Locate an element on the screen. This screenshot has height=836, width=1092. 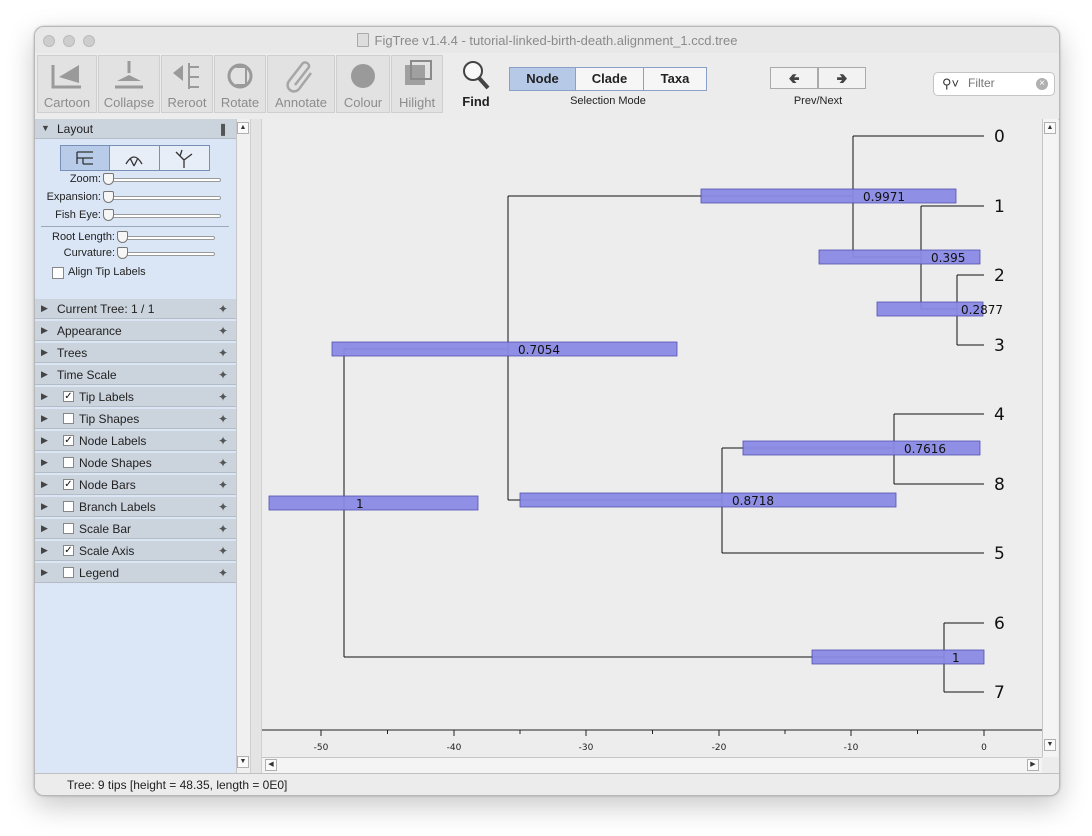
panel-checkbox-branch-labels is located at coordinates (68, 506).